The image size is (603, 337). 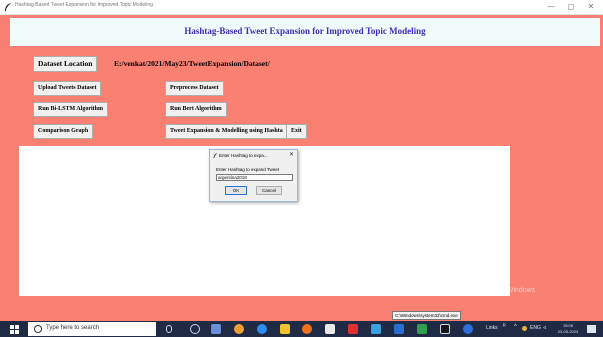 What do you see at coordinates (535, 328) in the screenshot?
I see `language-indicator: ENG` at bounding box center [535, 328].